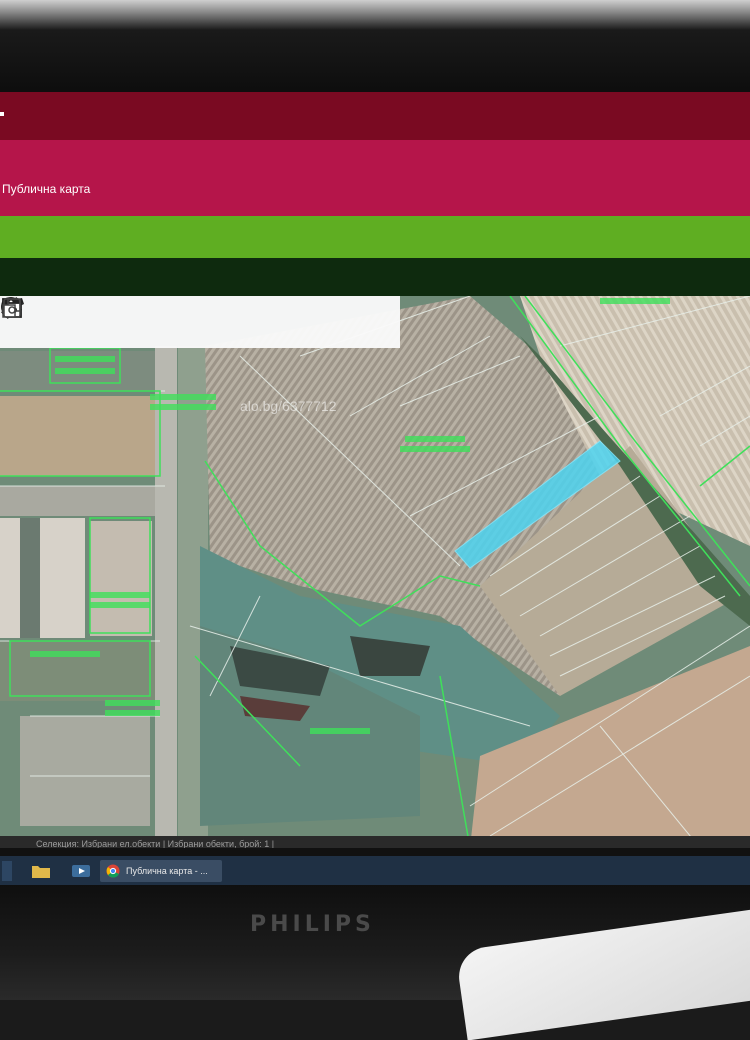 This screenshot has height=1040, width=750. I want to click on location-icon, so click(200, 320).